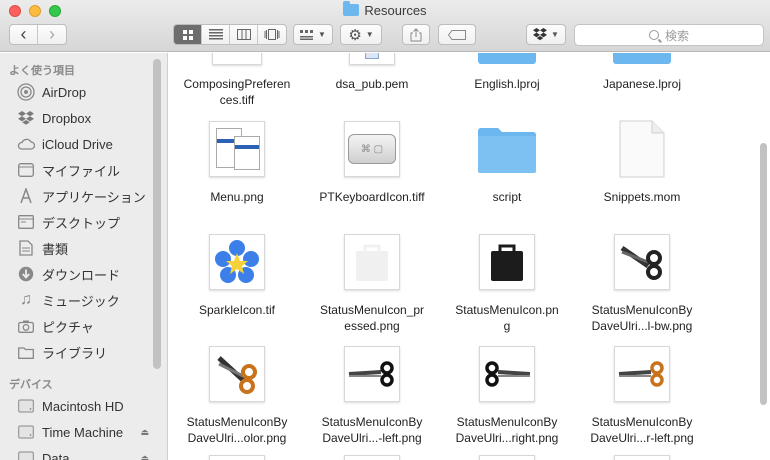 This screenshot has width=770, height=460. I want to click on file-item: StatusMenuIconBy DaveUlri...r-left.png, so click(642, 400).